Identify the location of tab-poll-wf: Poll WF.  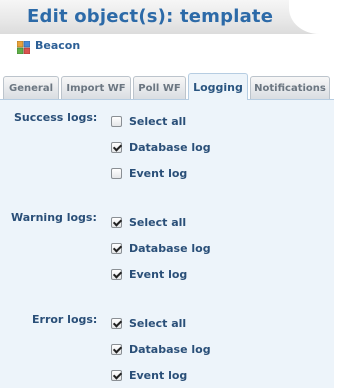
(159, 87).